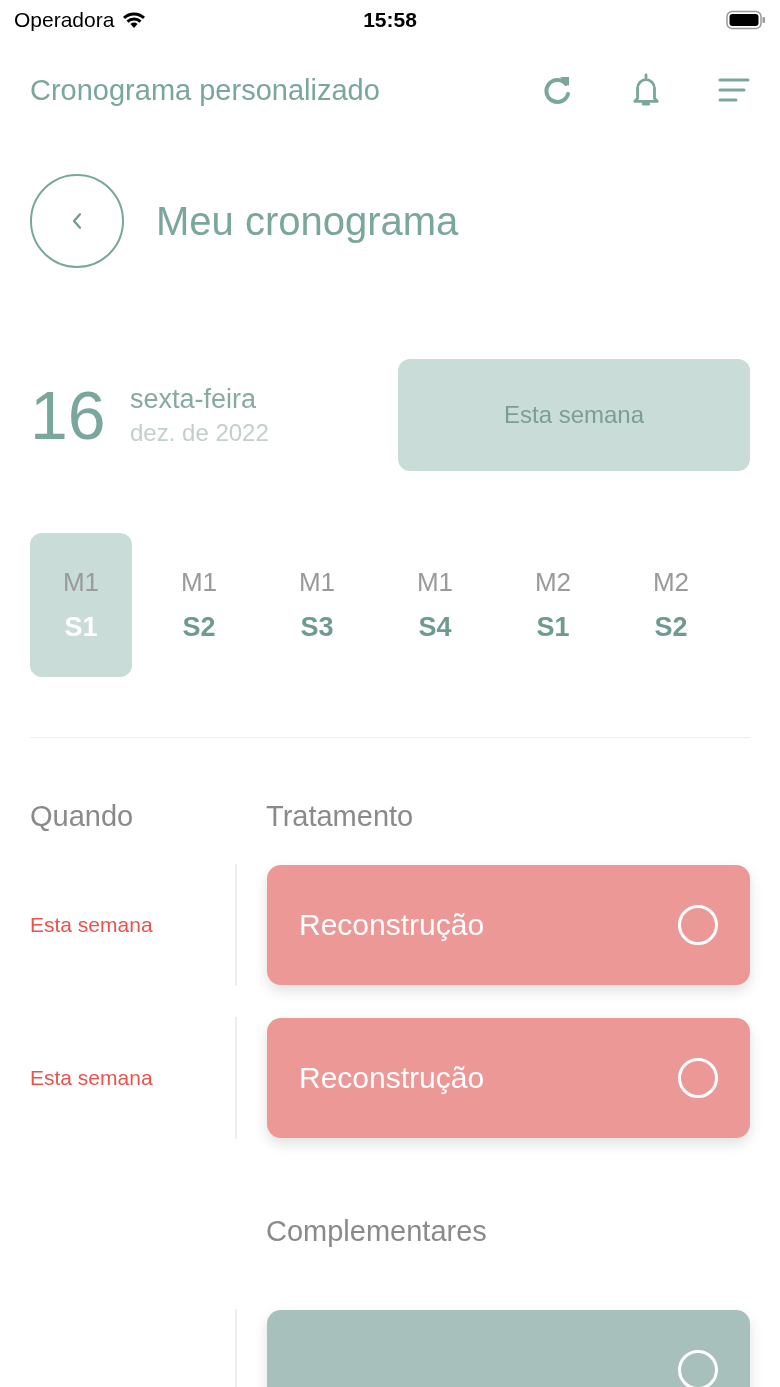 This screenshot has height=1387, width=780. What do you see at coordinates (82, 816) in the screenshot?
I see `column-heading: Quando` at bounding box center [82, 816].